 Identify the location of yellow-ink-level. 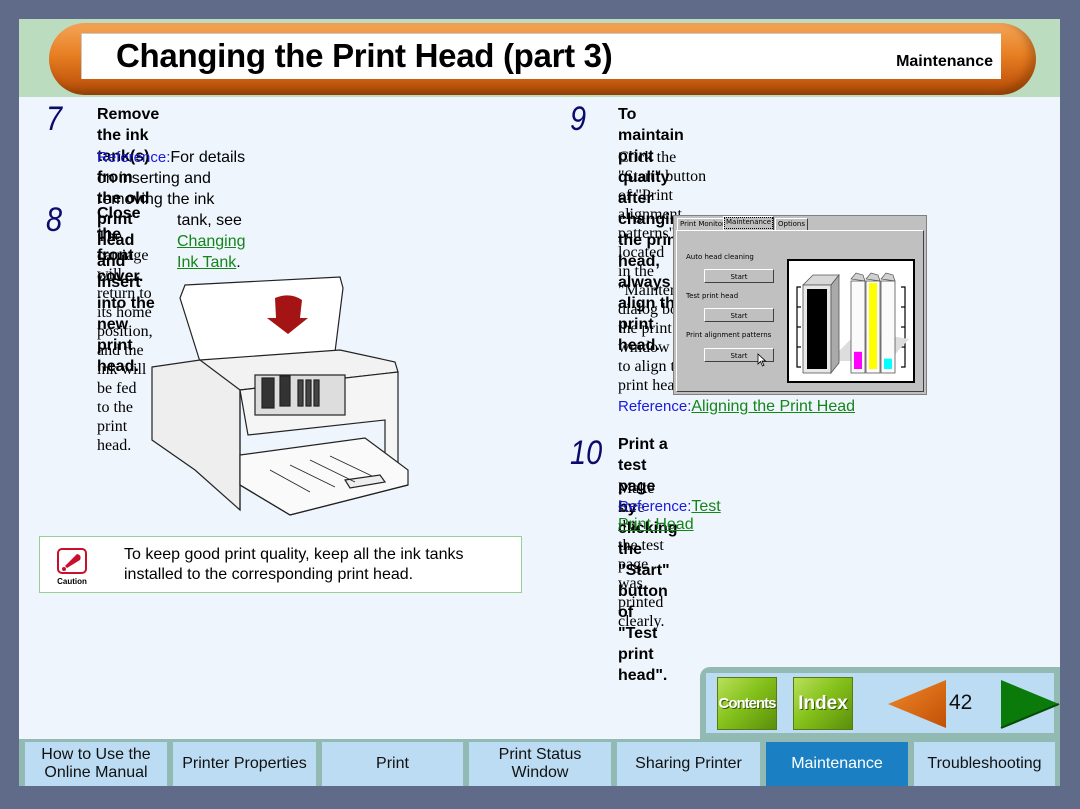
(873, 326).